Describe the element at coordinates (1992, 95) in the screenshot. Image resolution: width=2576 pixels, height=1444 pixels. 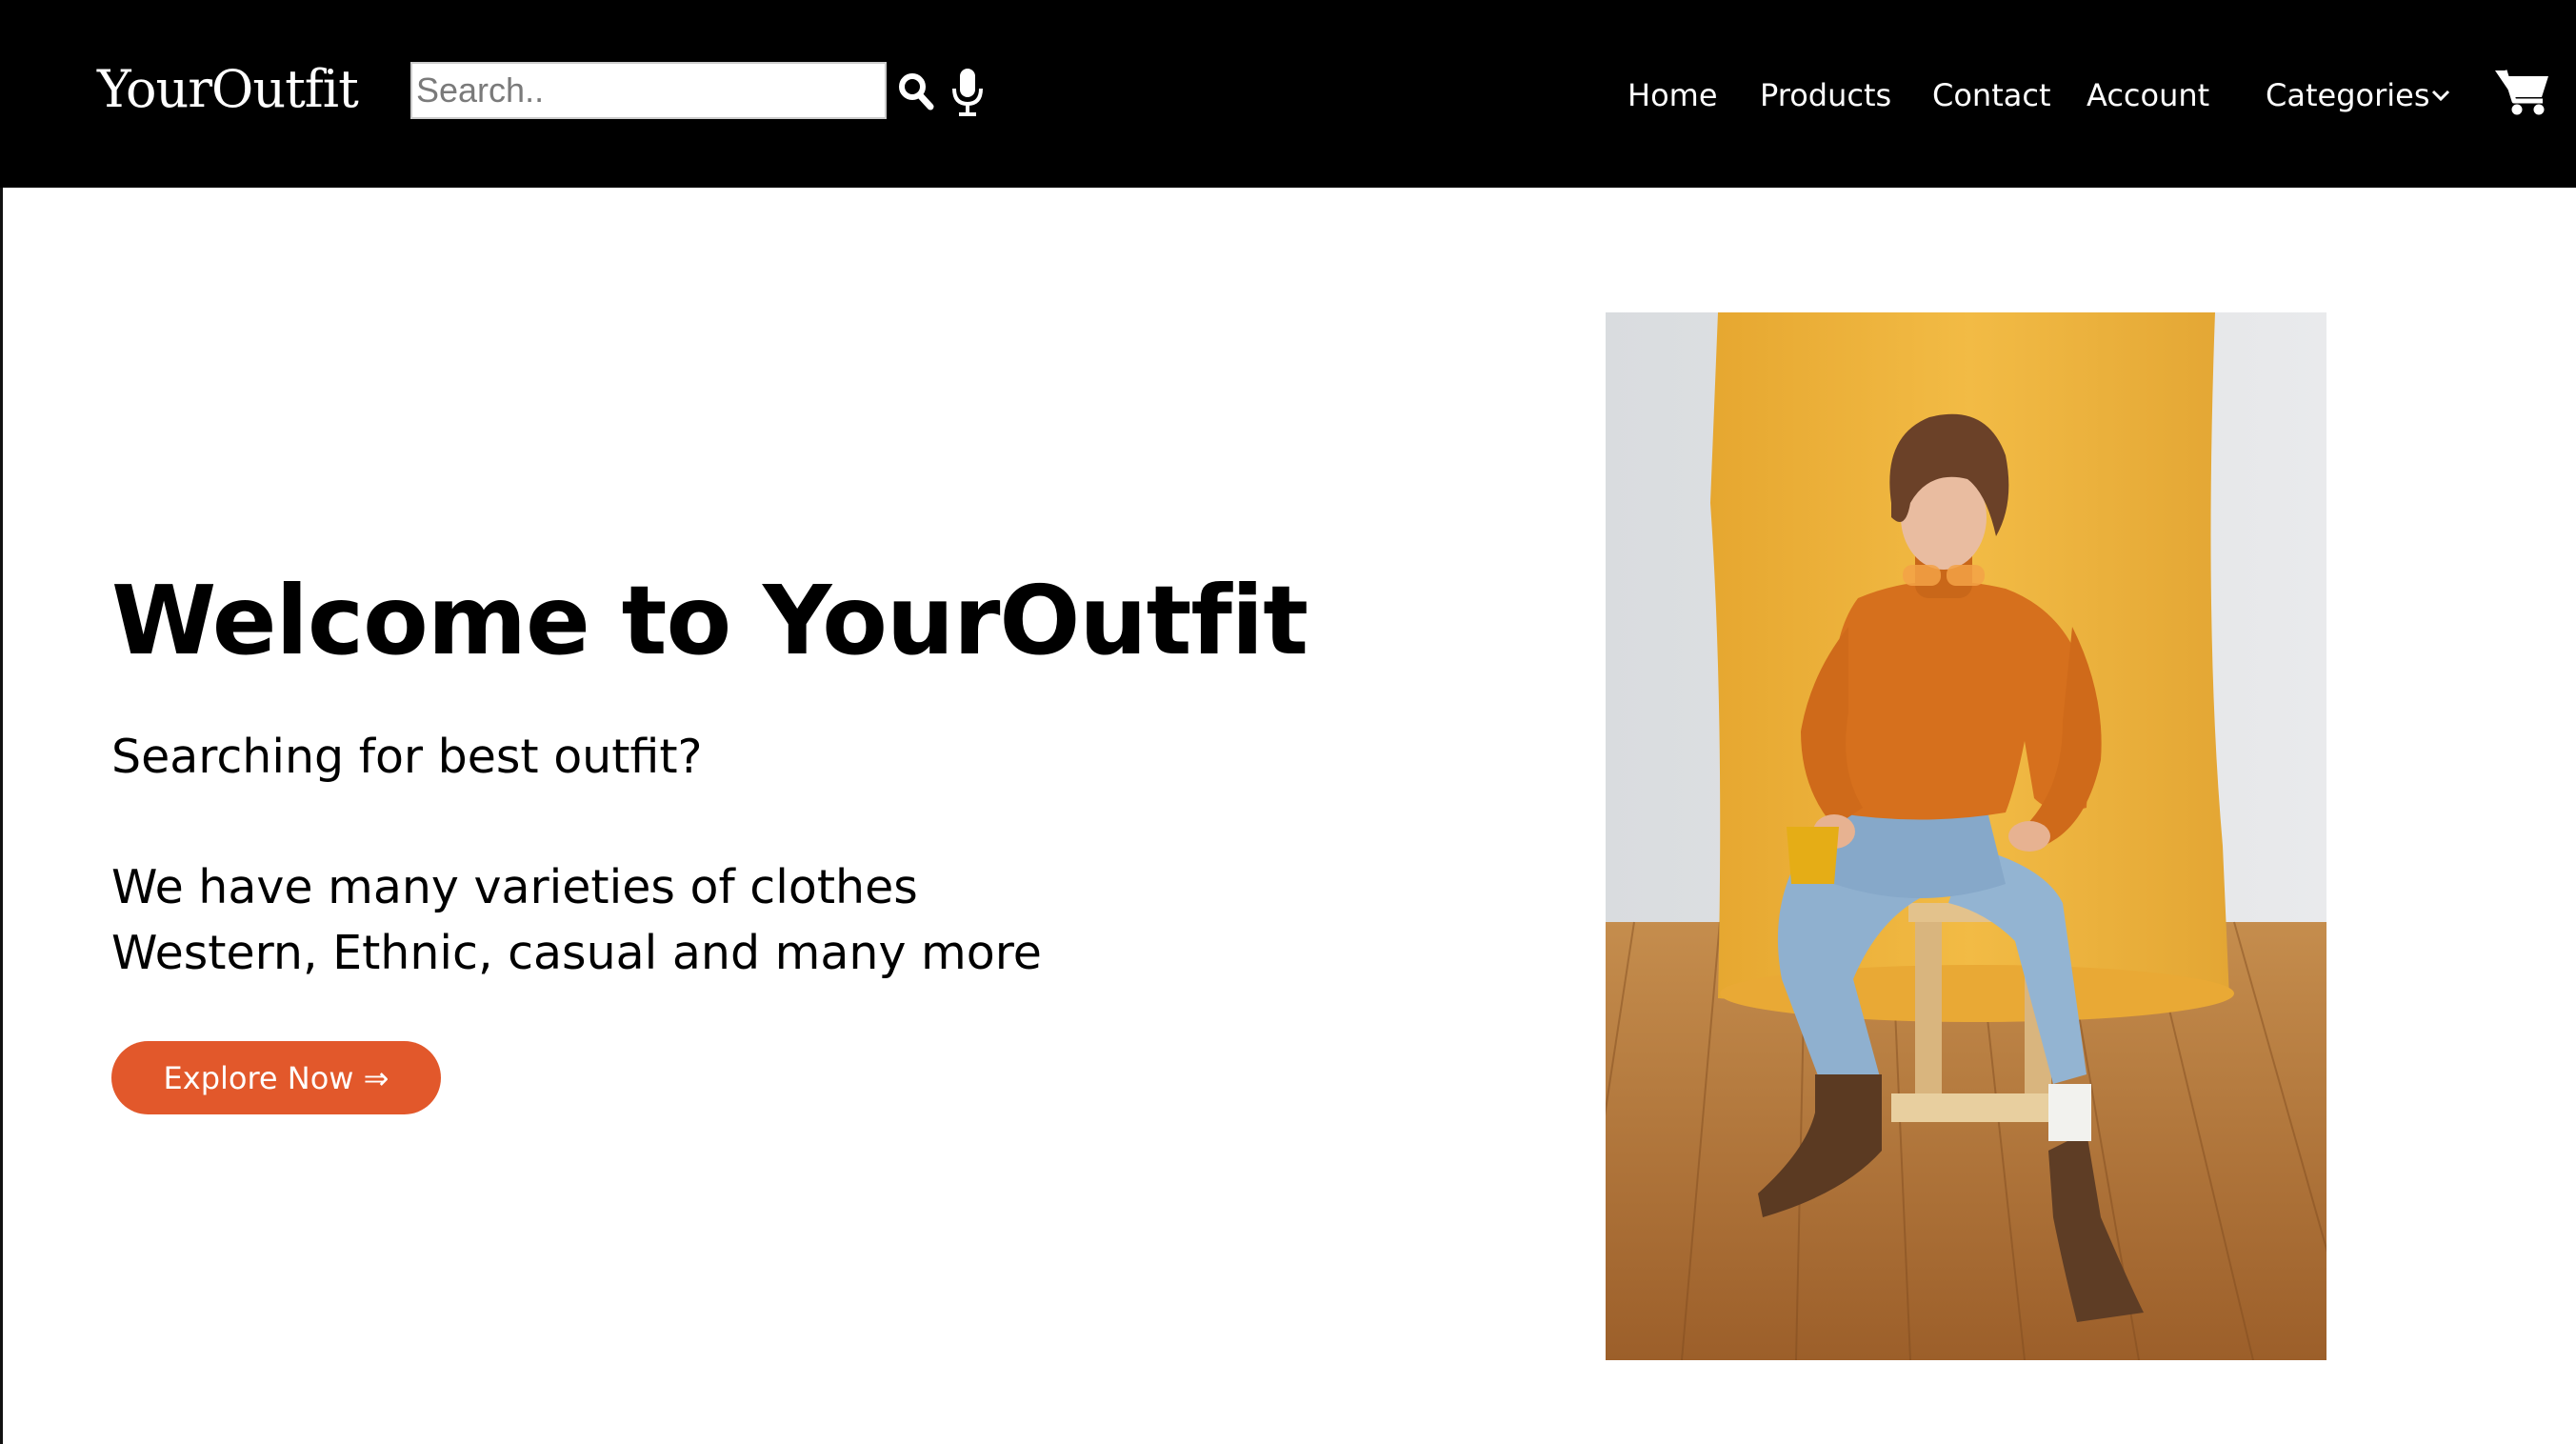
I see `nav-link-contact: Contact` at that location.